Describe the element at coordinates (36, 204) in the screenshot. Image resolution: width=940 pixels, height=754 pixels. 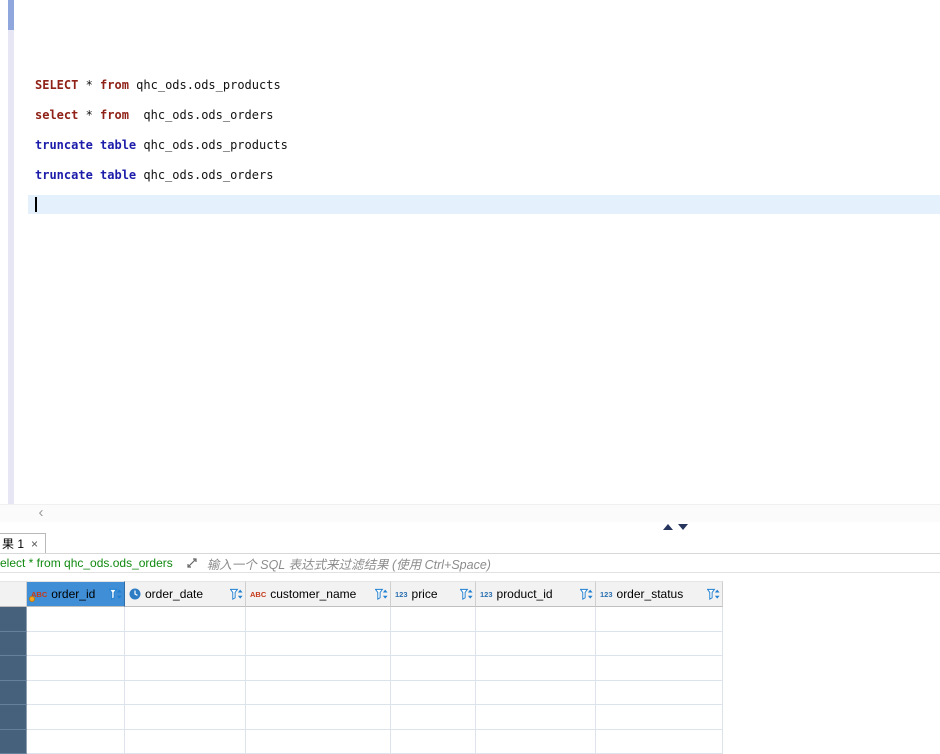
I see `text-caret` at that location.